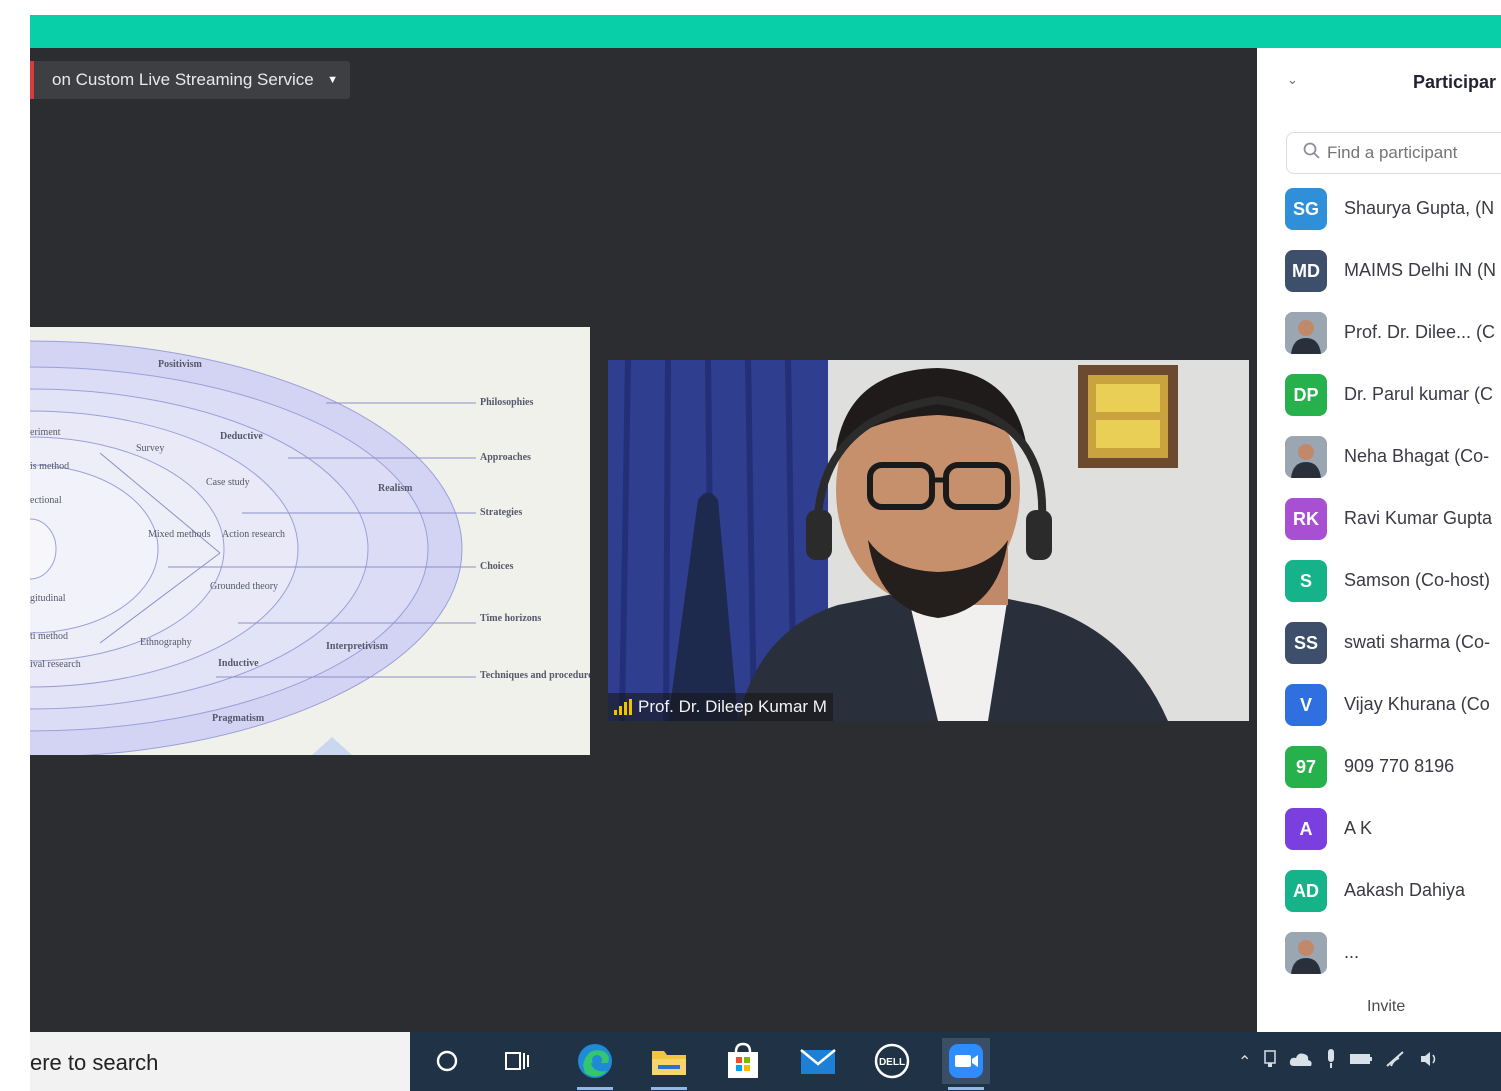 This screenshot has width=1501, height=1091. I want to click on onion-edge-label: ectional, so click(46, 500).